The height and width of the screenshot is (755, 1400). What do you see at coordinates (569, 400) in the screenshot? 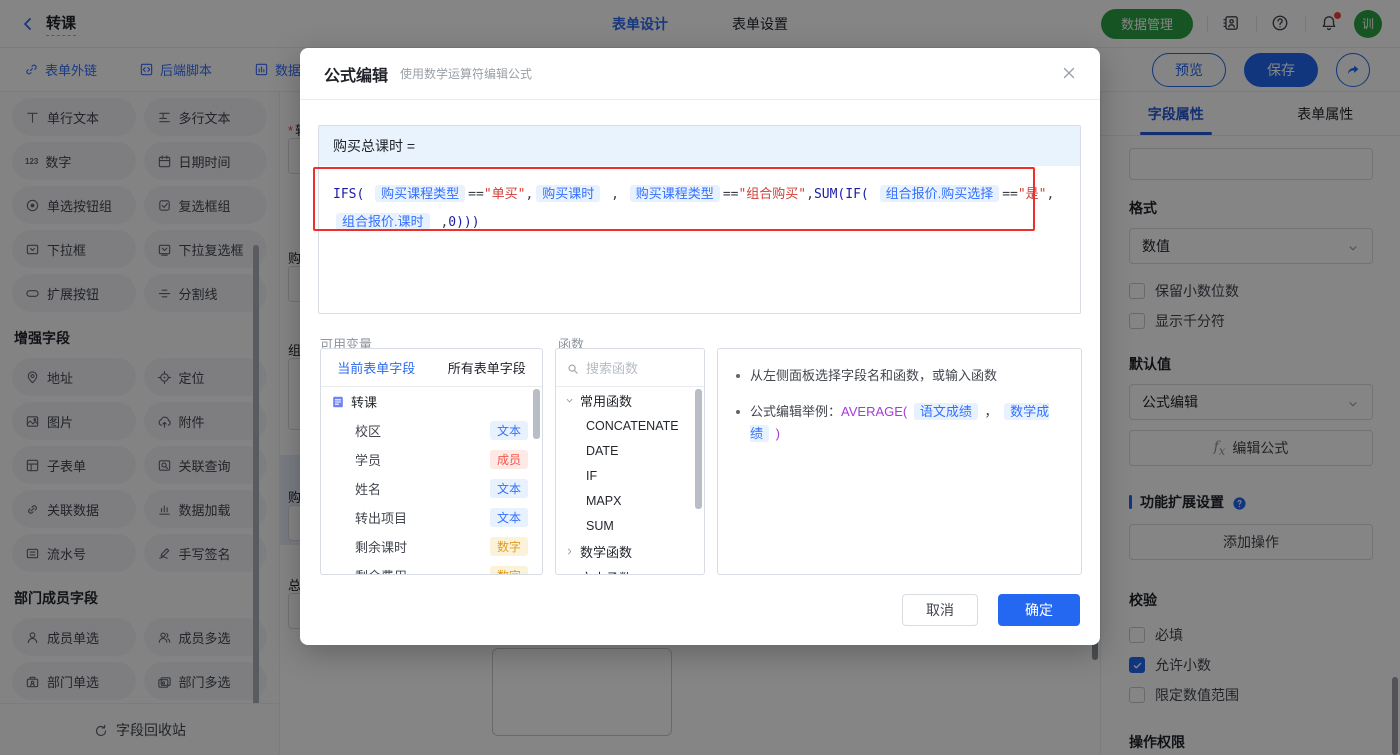
I see `chevron-down-icon` at bounding box center [569, 400].